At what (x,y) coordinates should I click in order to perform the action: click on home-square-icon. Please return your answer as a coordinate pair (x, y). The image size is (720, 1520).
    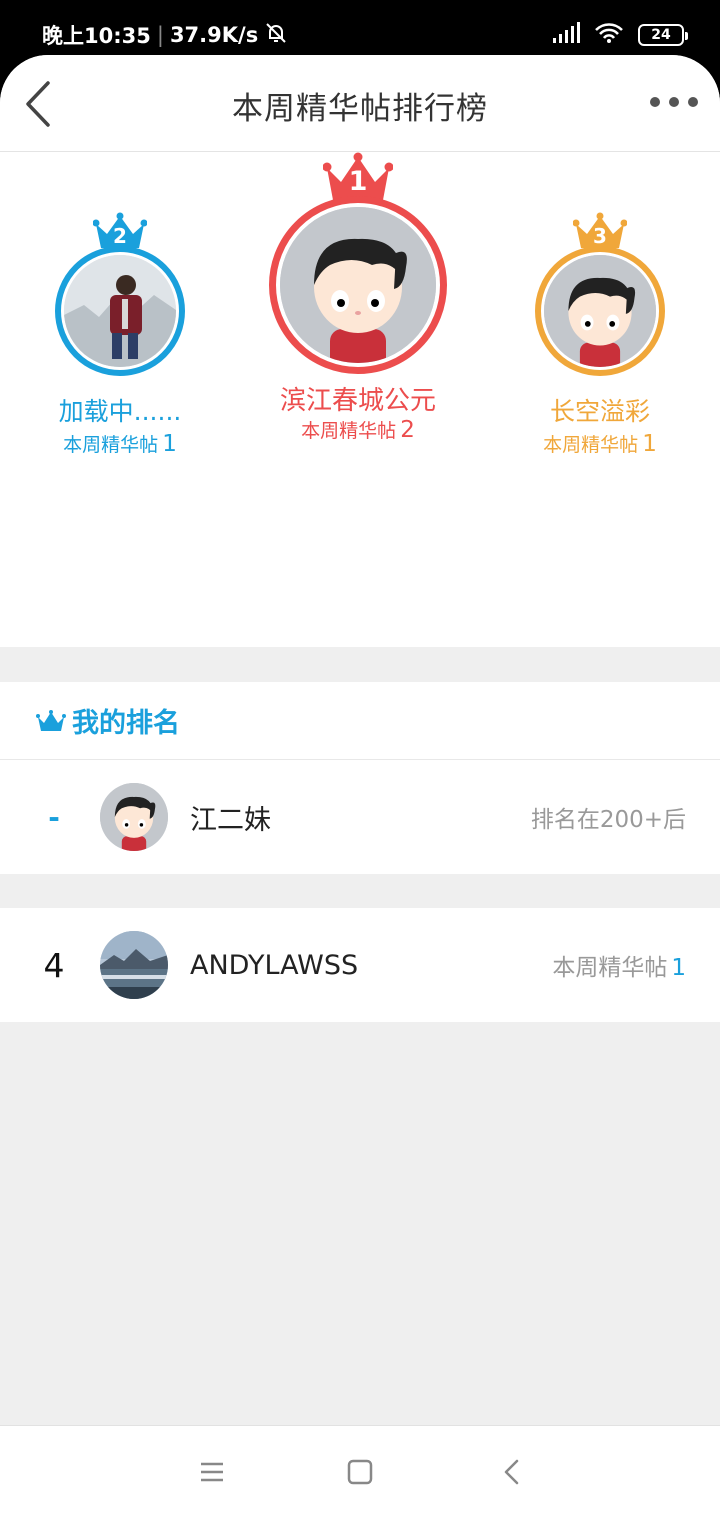
    Looking at the image, I should click on (360, 1472).